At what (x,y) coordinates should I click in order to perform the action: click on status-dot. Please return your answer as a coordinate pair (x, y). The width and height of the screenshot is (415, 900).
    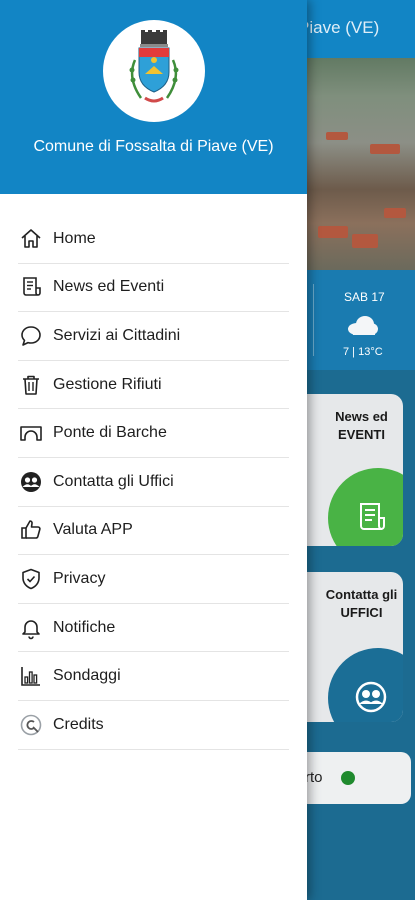
    Looking at the image, I should click on (348, 778).